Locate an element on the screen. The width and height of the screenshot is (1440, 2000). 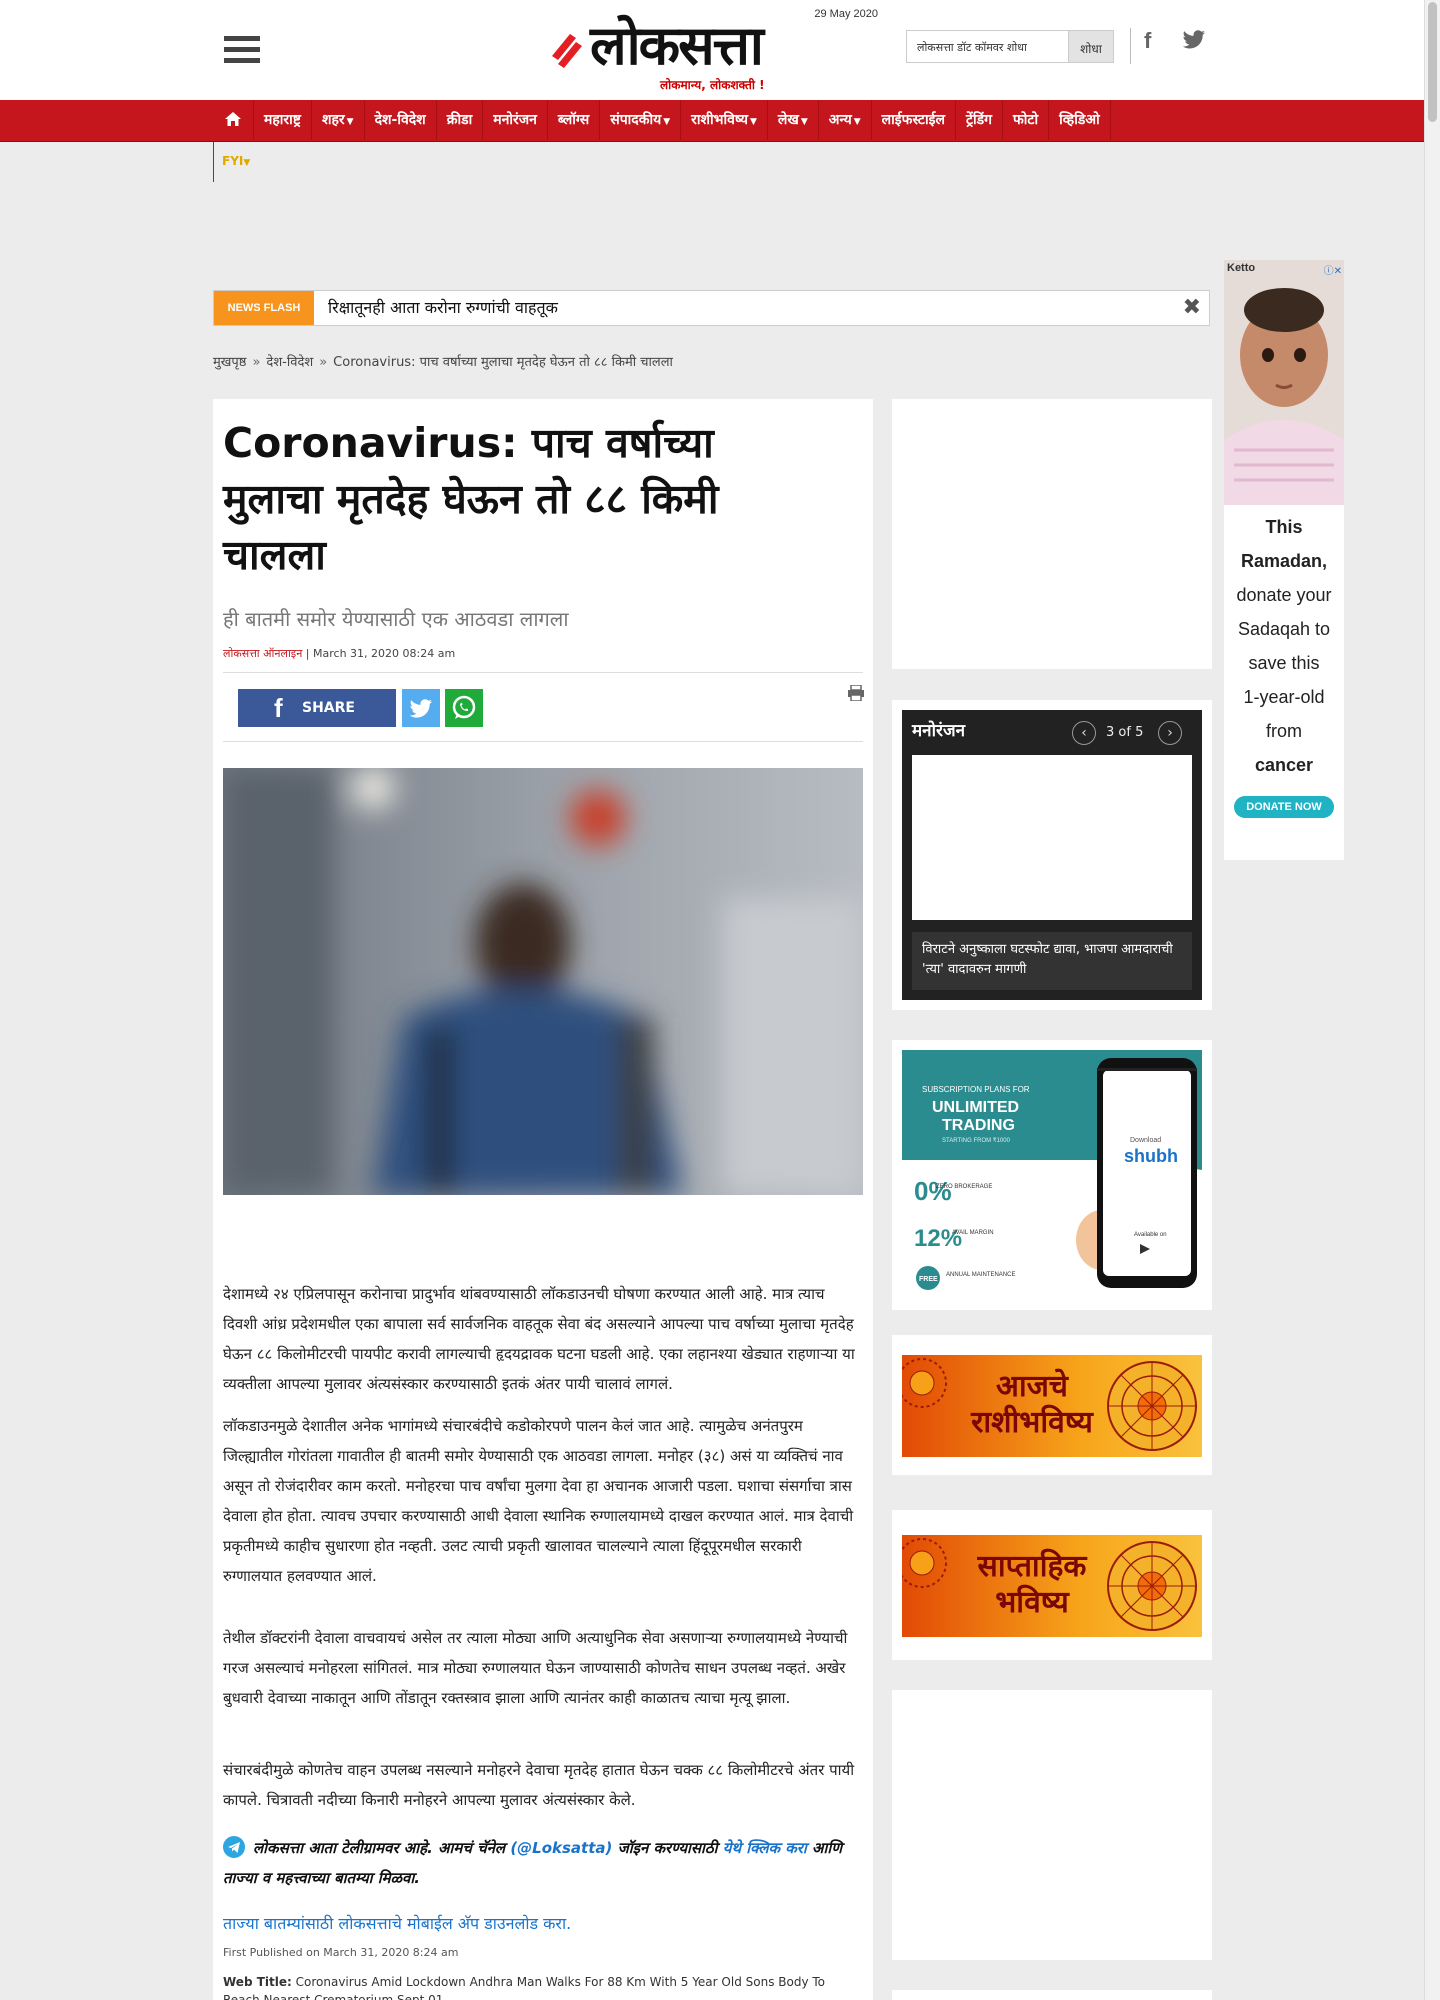
slide-image is located at coordinates (1052, 837).